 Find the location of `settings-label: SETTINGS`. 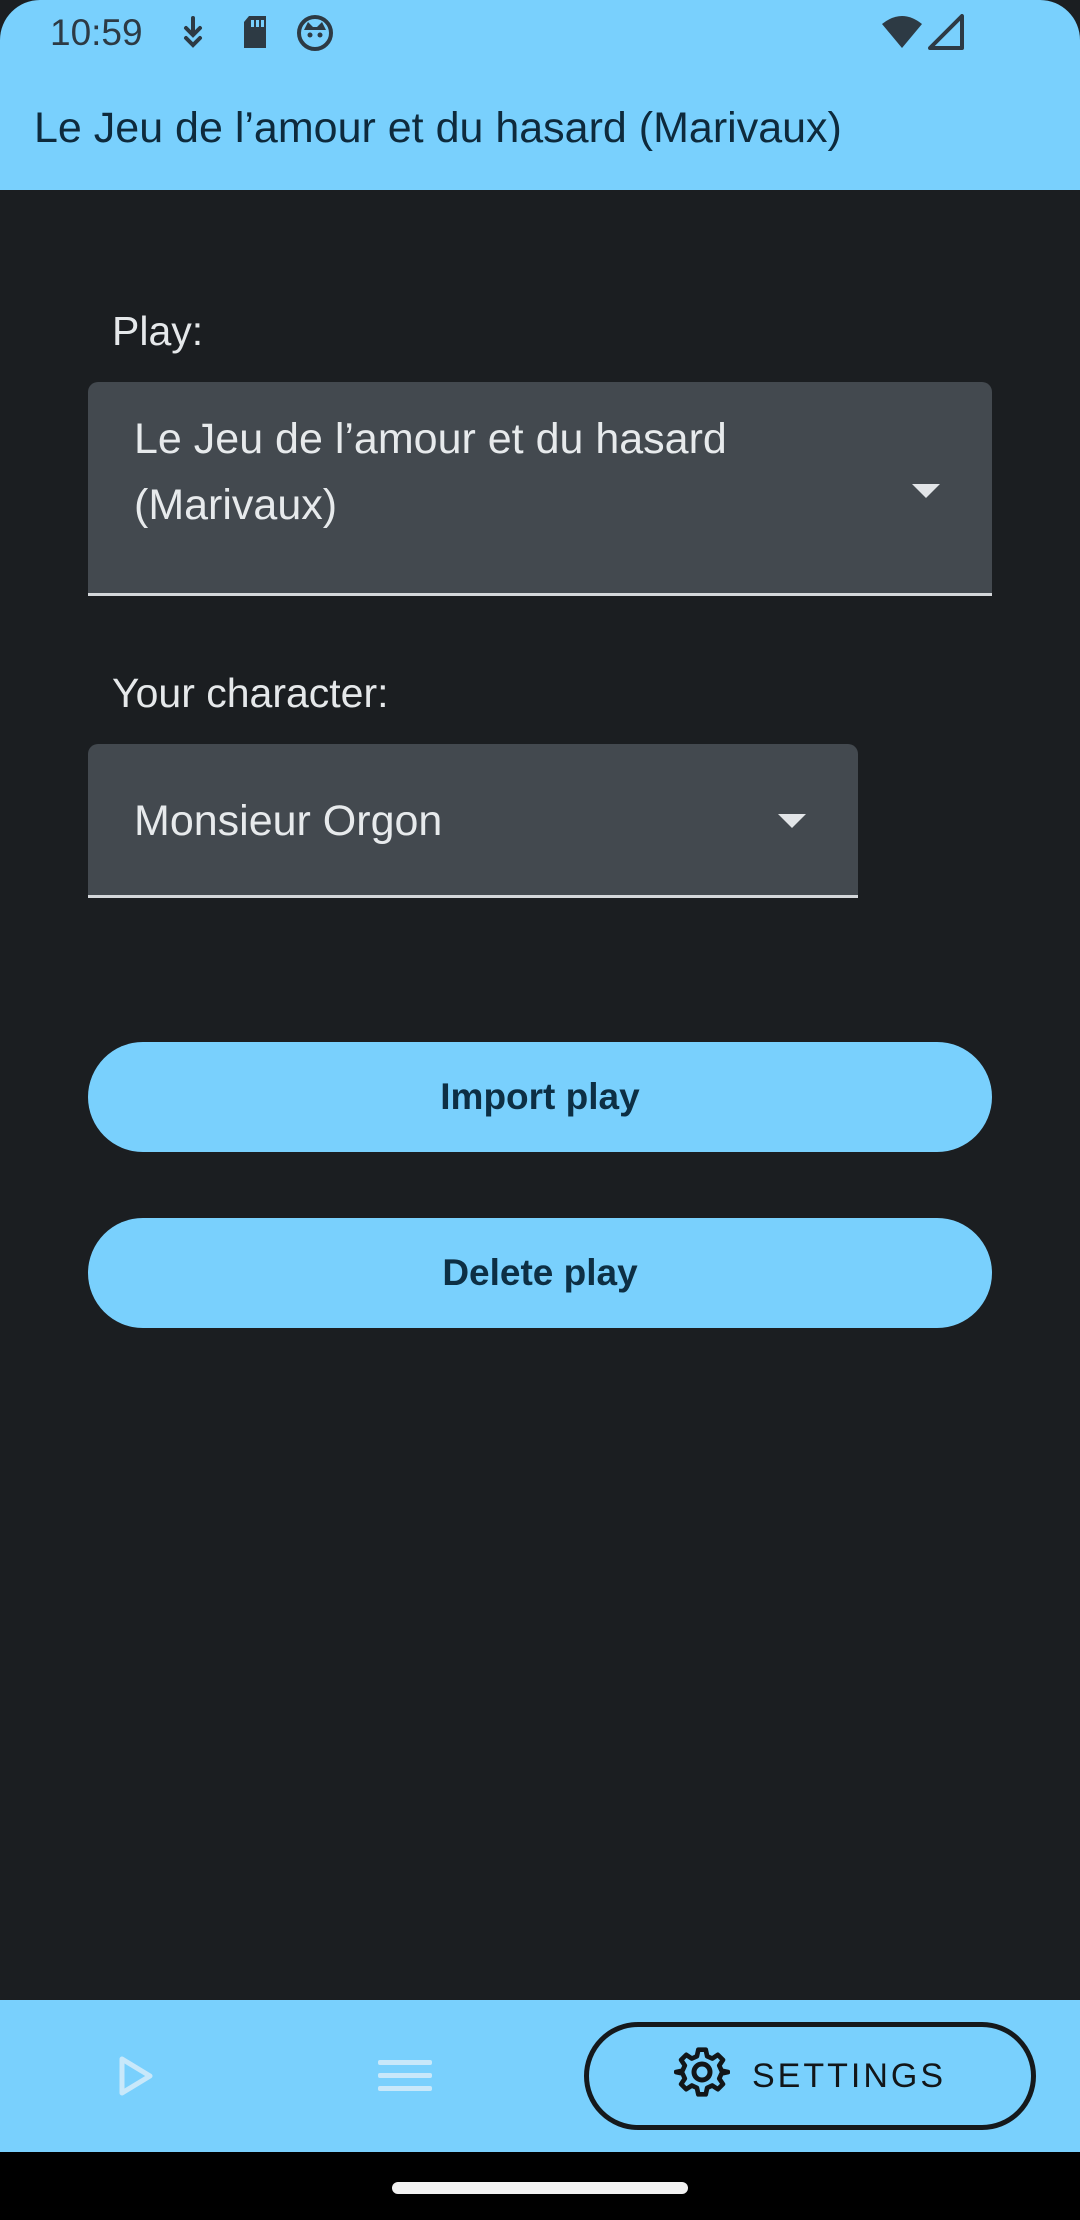

settings-label: SETTINGS is located at coordinates (849, 2075).